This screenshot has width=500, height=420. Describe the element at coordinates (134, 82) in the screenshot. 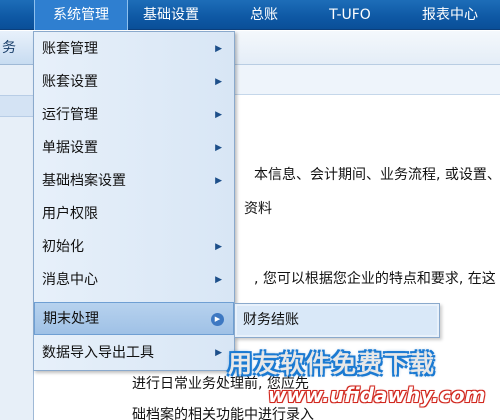

I see `dropdown-item-account-set-settings: 账套设置 ▶` at that location.